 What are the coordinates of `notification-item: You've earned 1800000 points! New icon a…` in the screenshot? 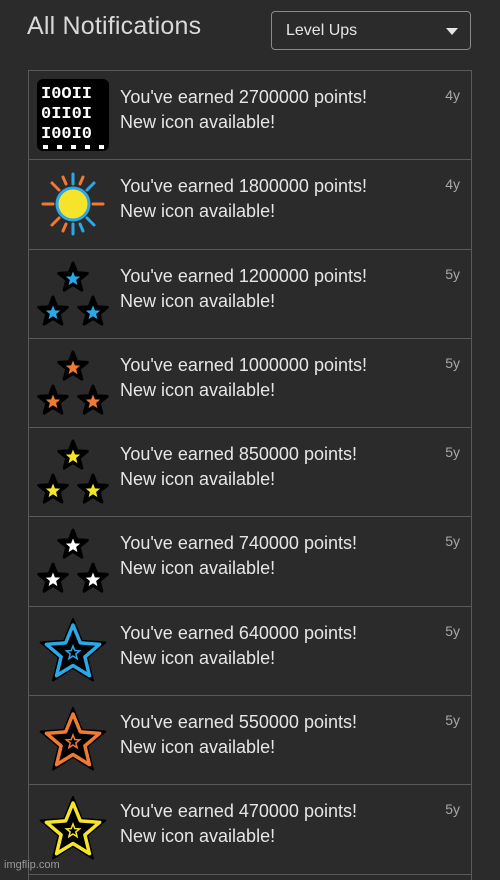 It's located at (250, 205).